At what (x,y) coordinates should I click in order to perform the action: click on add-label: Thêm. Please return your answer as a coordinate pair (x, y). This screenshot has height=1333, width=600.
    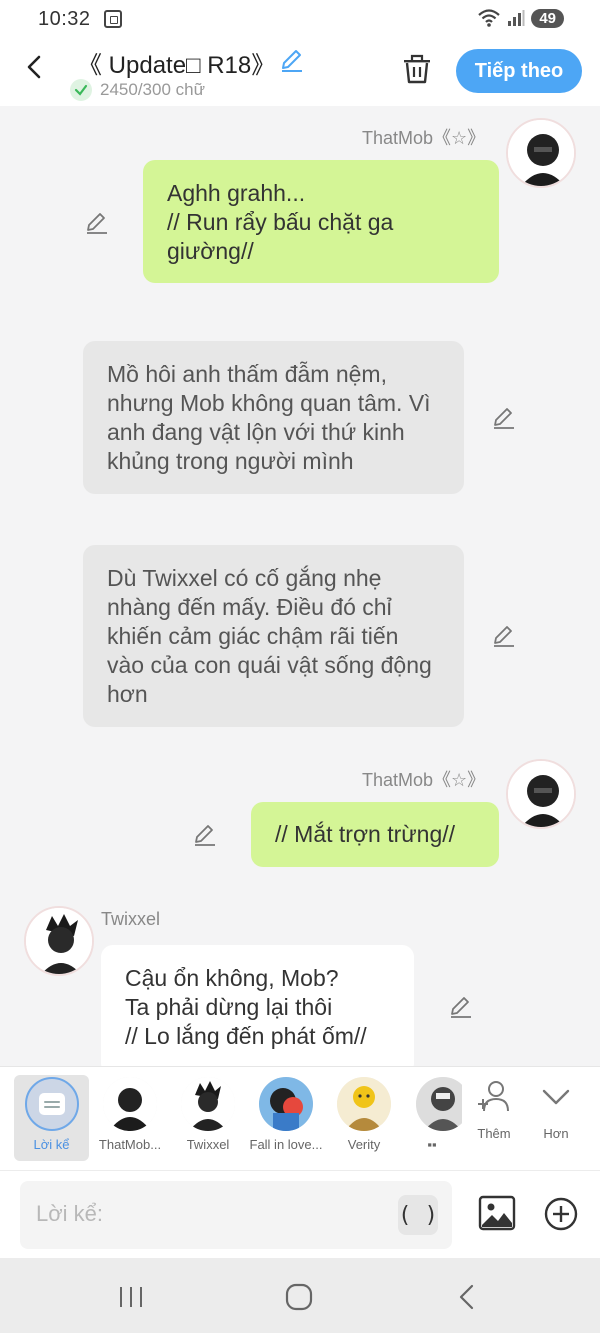
    Looking at the image, I should click on (494, 1133).